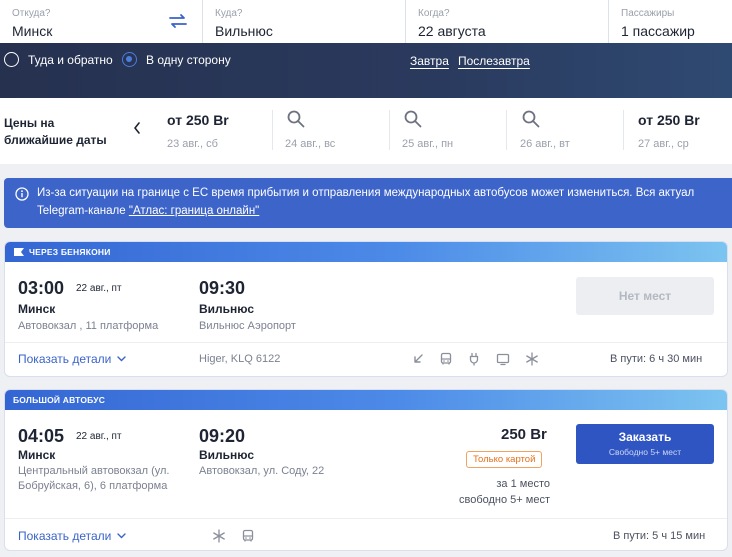 The width and height of the screenshot is (732, 557). Describe the element at coordinates (523, 484) in the screenshot. I see `price-per-seat: за 1 место` at that location.